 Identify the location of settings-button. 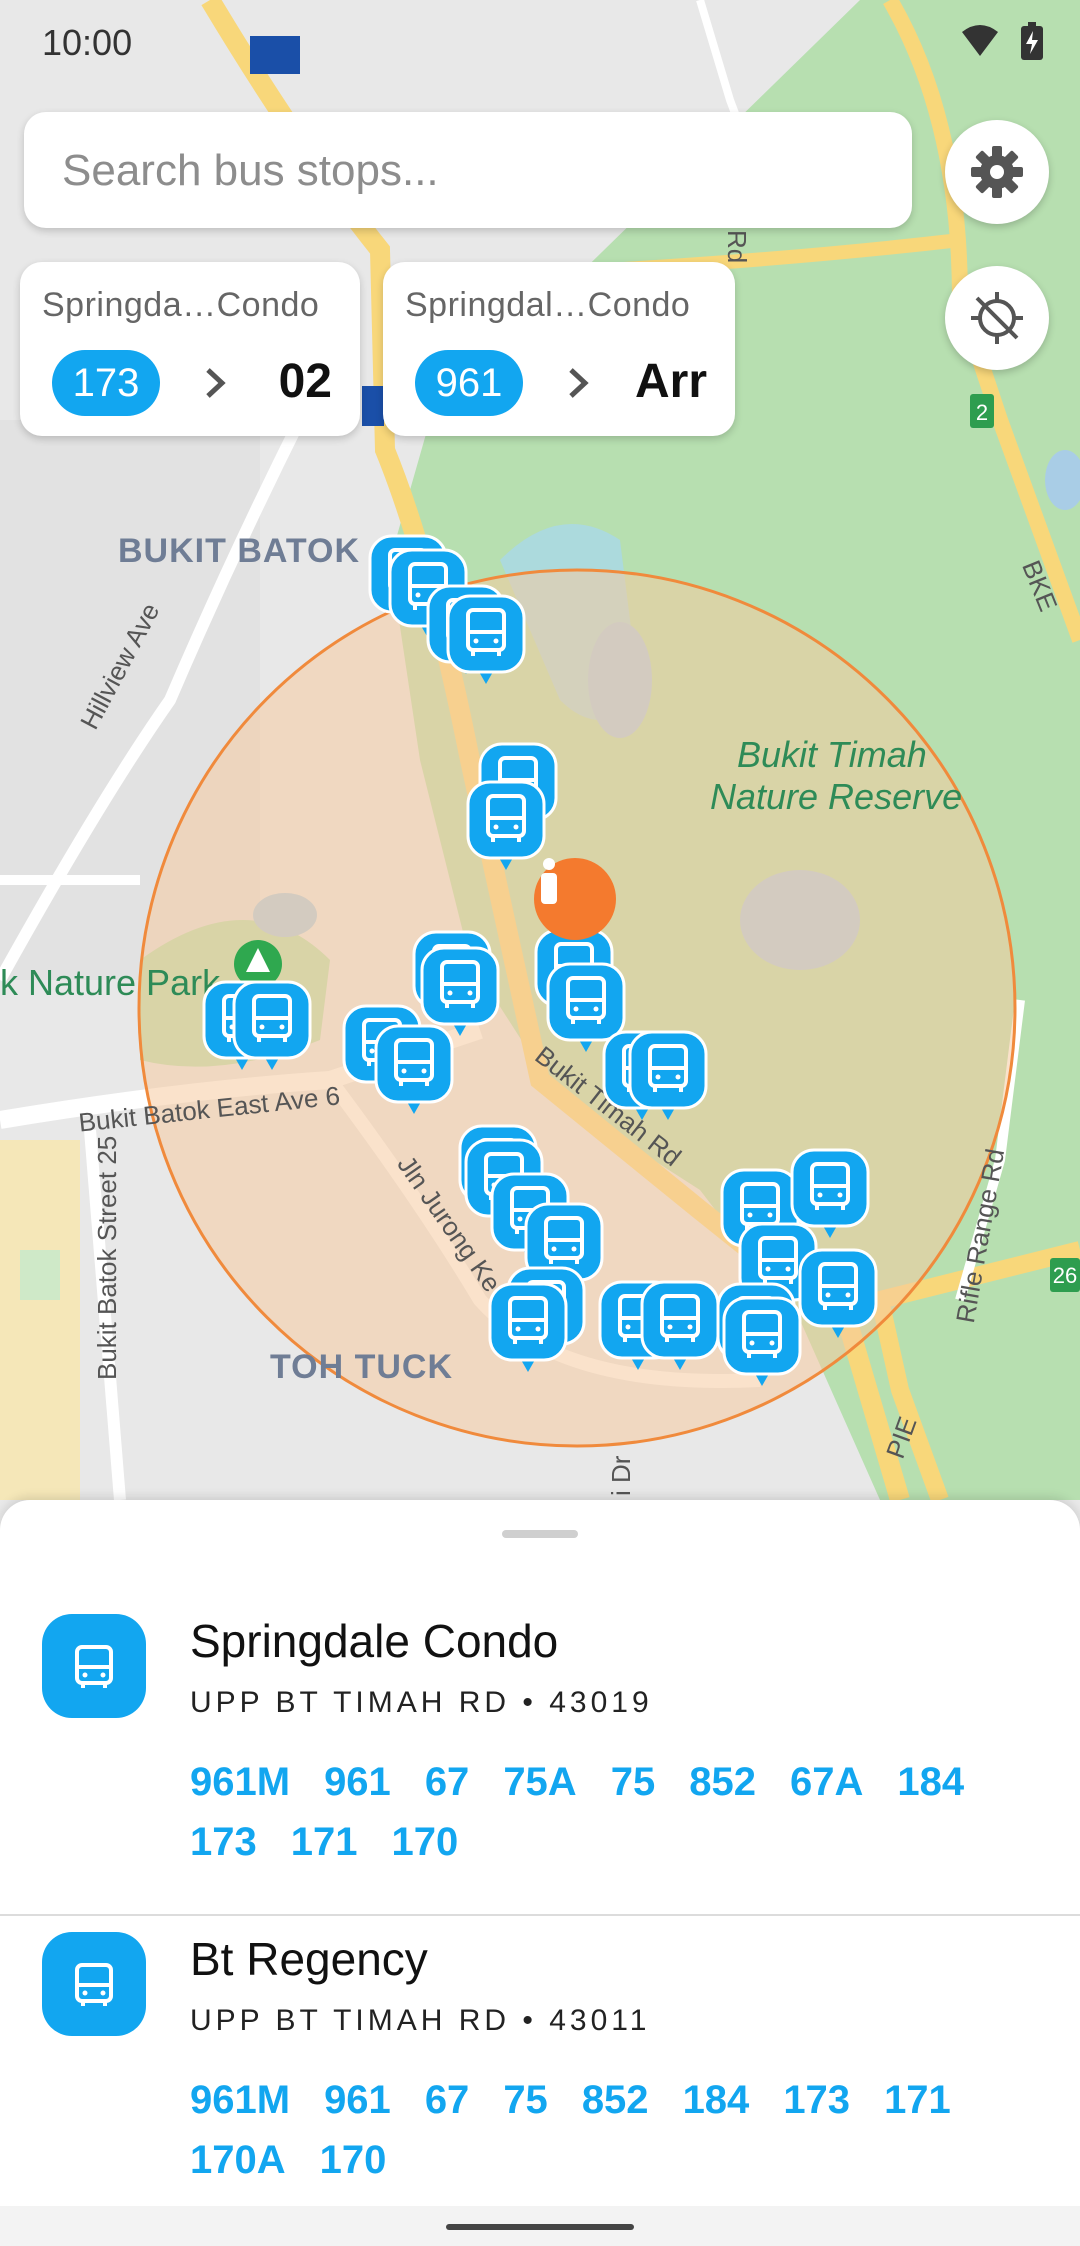
(997, 172).